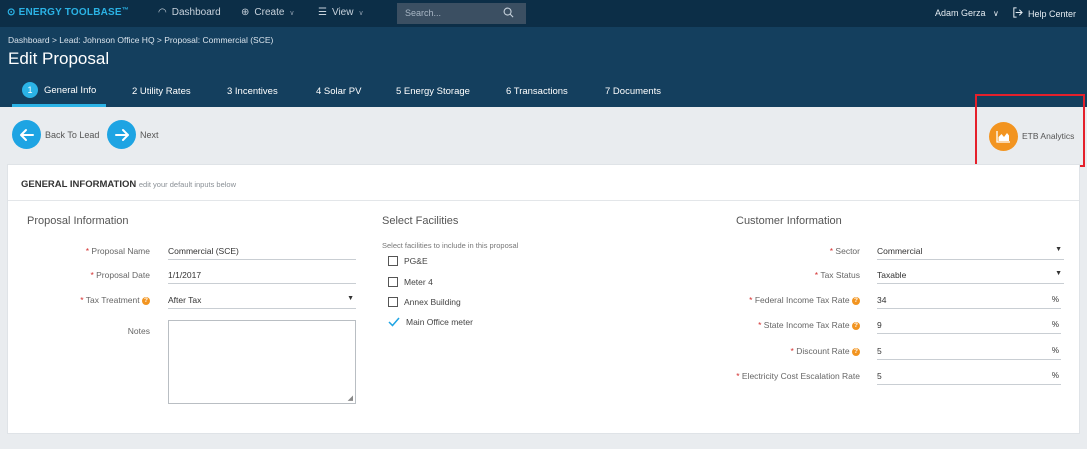  I want to click on sector-label-text: Sector, so click(847, 251).